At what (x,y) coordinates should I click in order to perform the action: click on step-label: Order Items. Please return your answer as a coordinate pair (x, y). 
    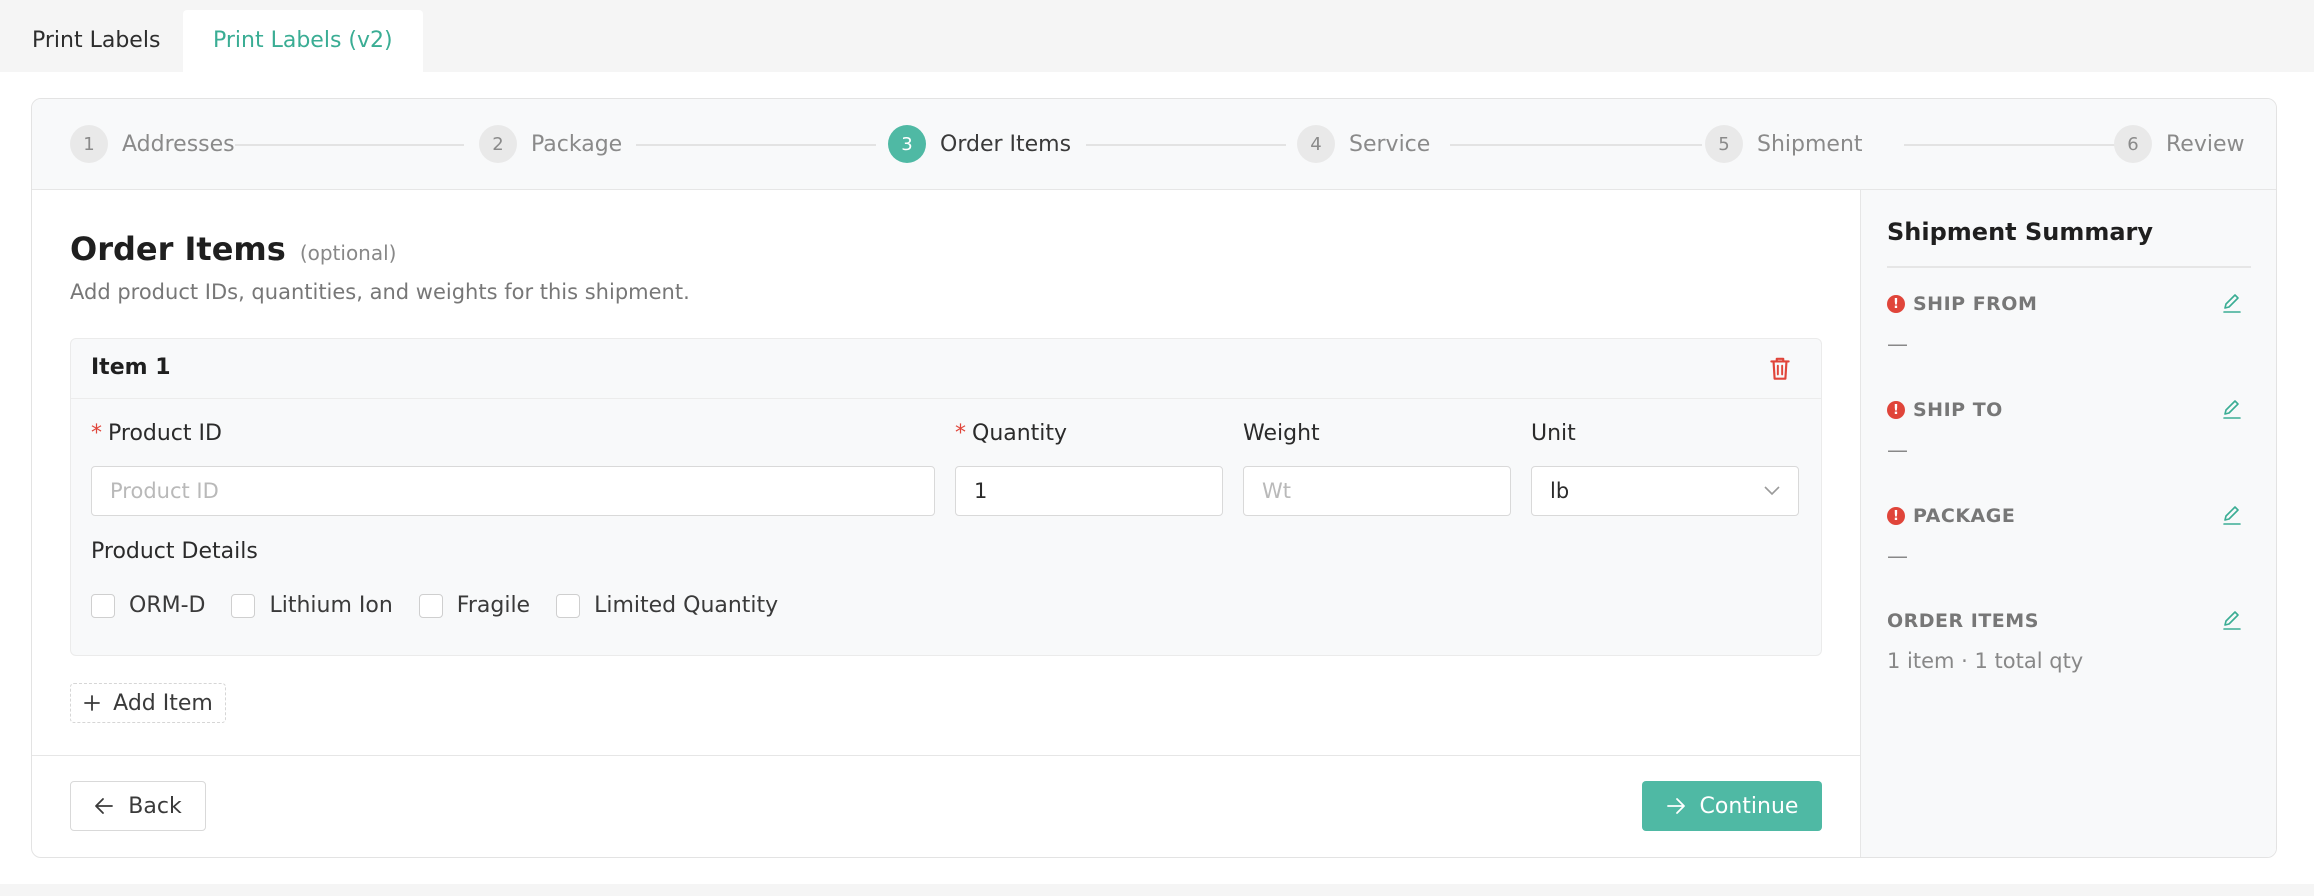
    Looking at the image, I should click on (1006, 144).